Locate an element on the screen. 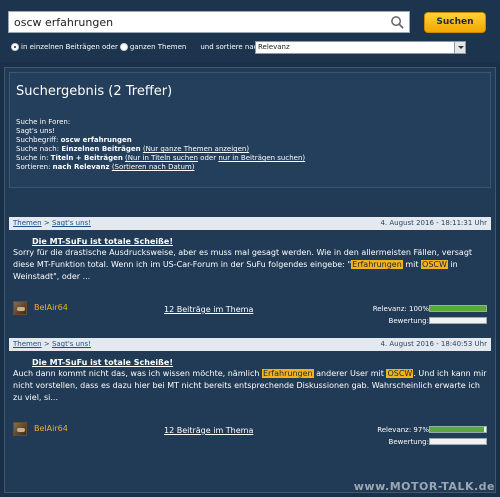 This screenshot has width=500, height=497. relevance-label: Relevanz: 97% is located at coordinates (403, 430).